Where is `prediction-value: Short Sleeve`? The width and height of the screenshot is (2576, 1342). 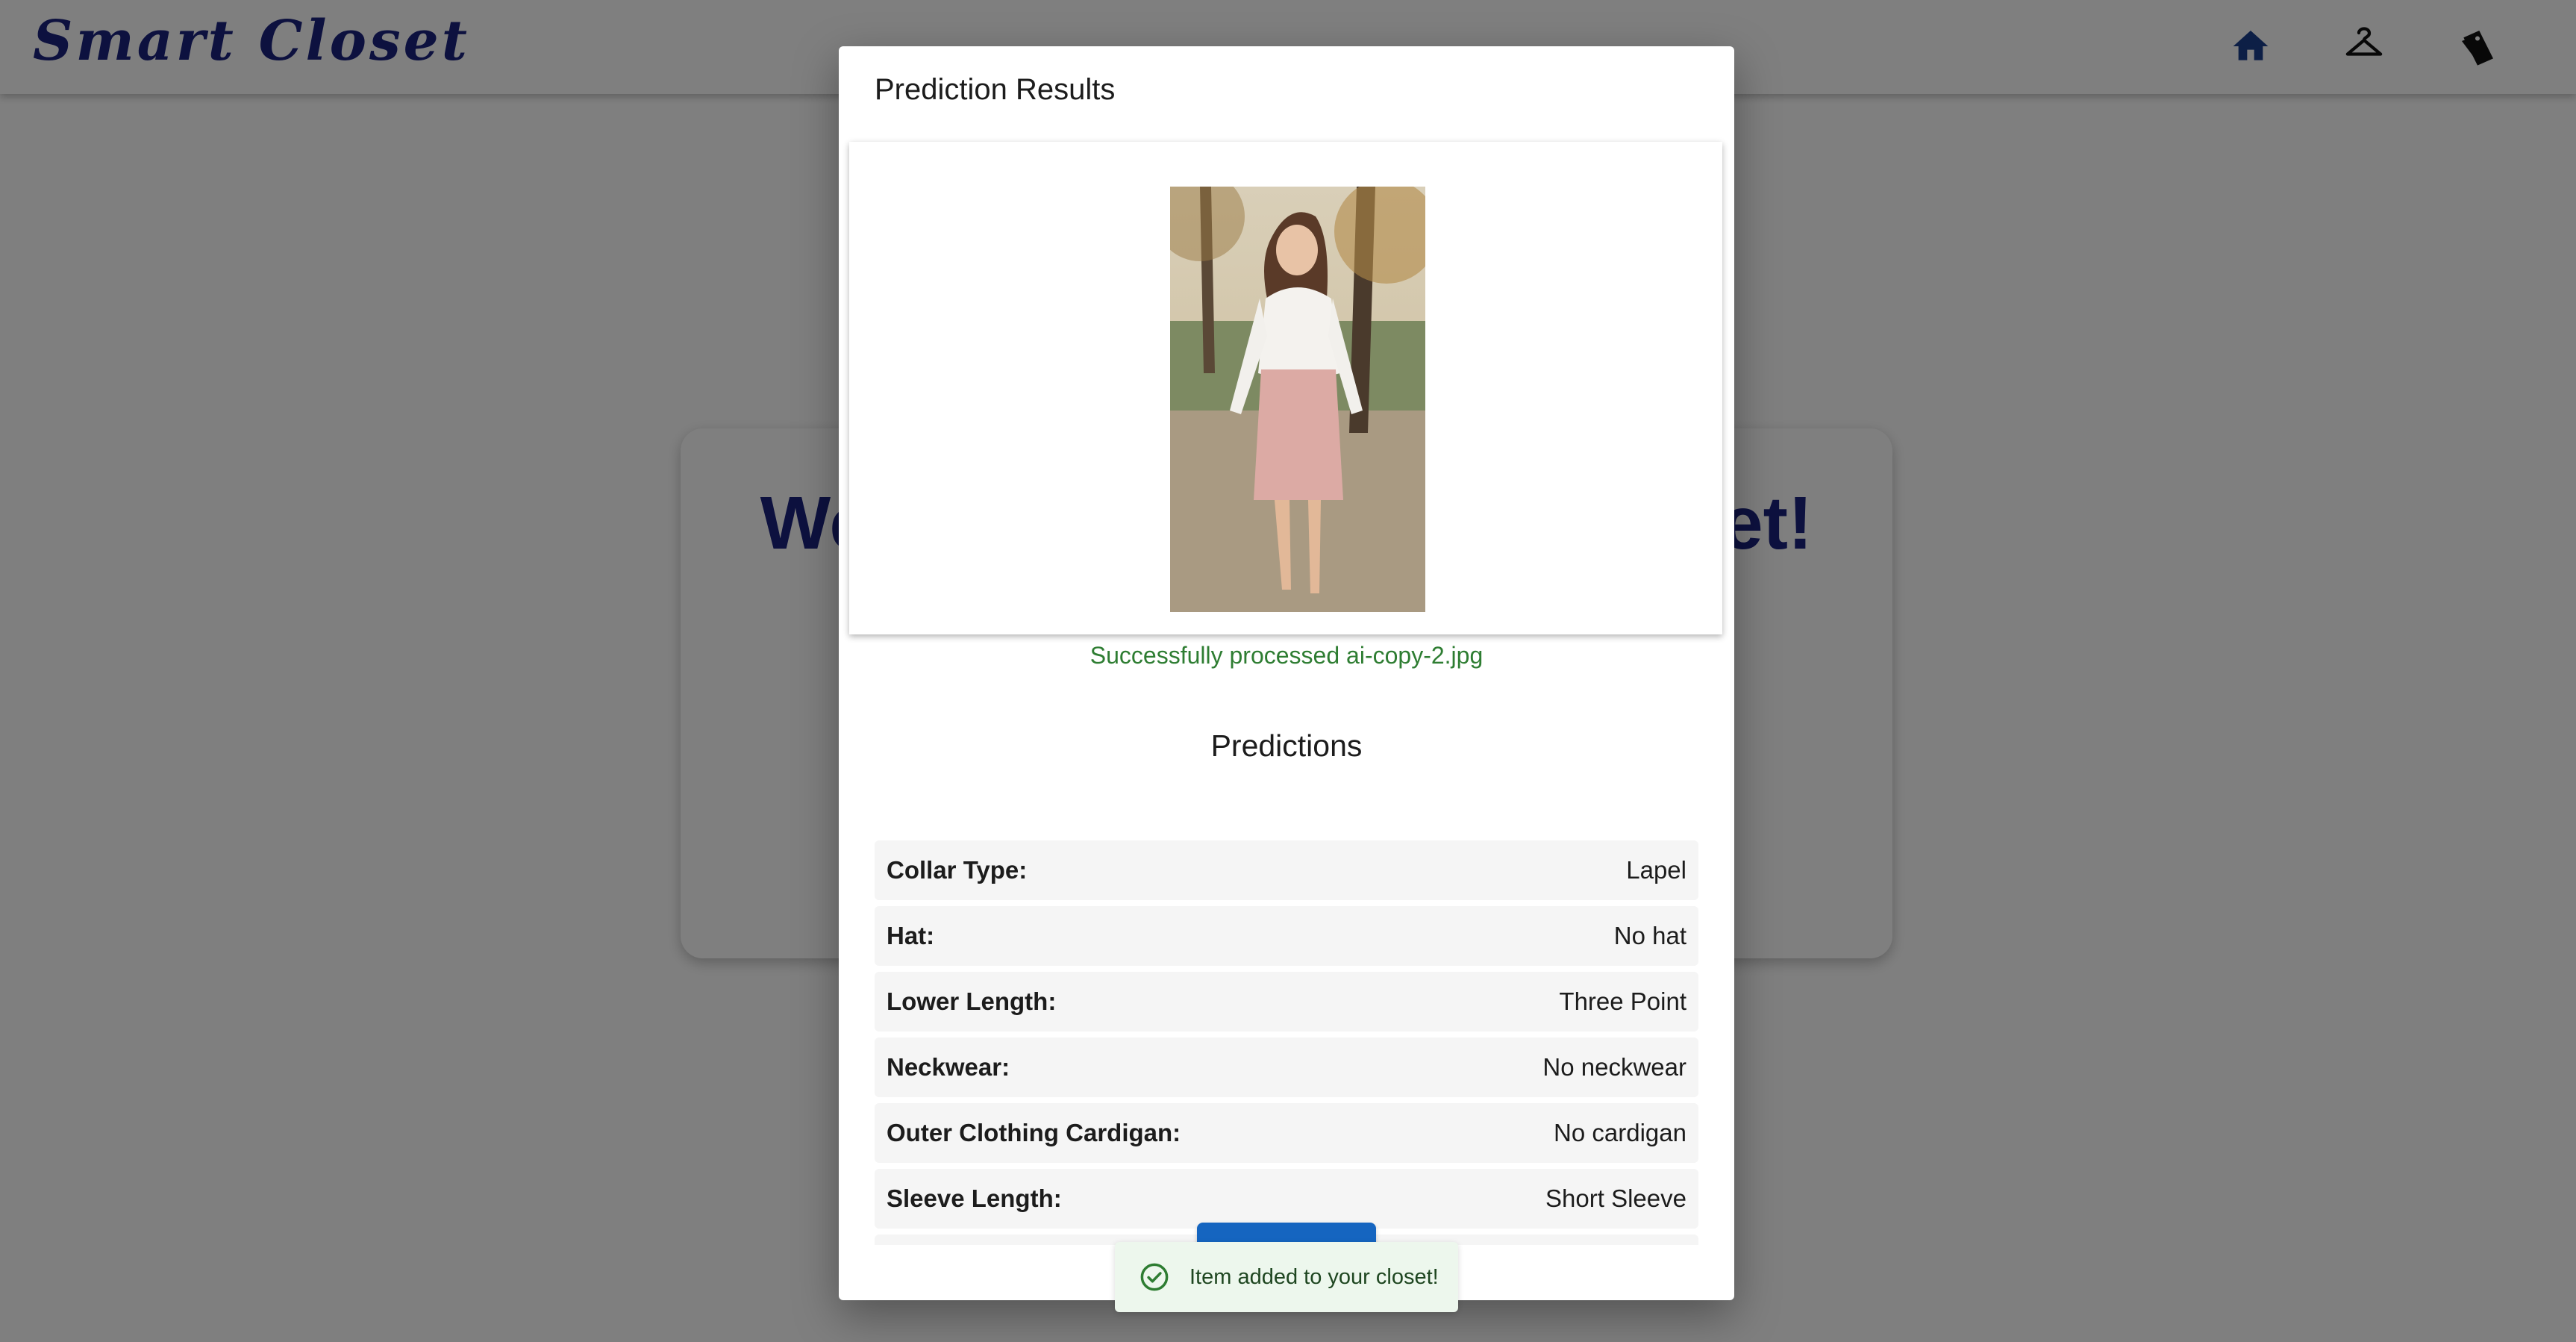
prediction-value: Short Sleeve is located at coordinates (1615, 1198).